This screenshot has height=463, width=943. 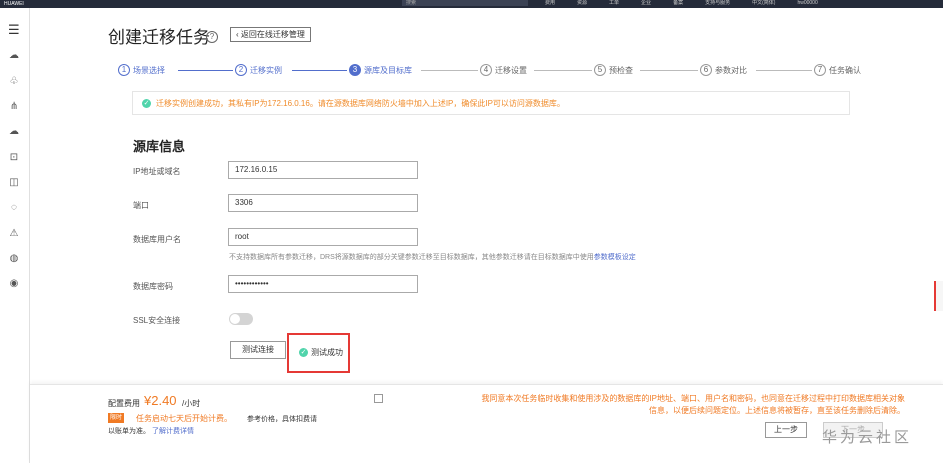 I want to click on step-label: 场景选择, so click(x=149, y=70).